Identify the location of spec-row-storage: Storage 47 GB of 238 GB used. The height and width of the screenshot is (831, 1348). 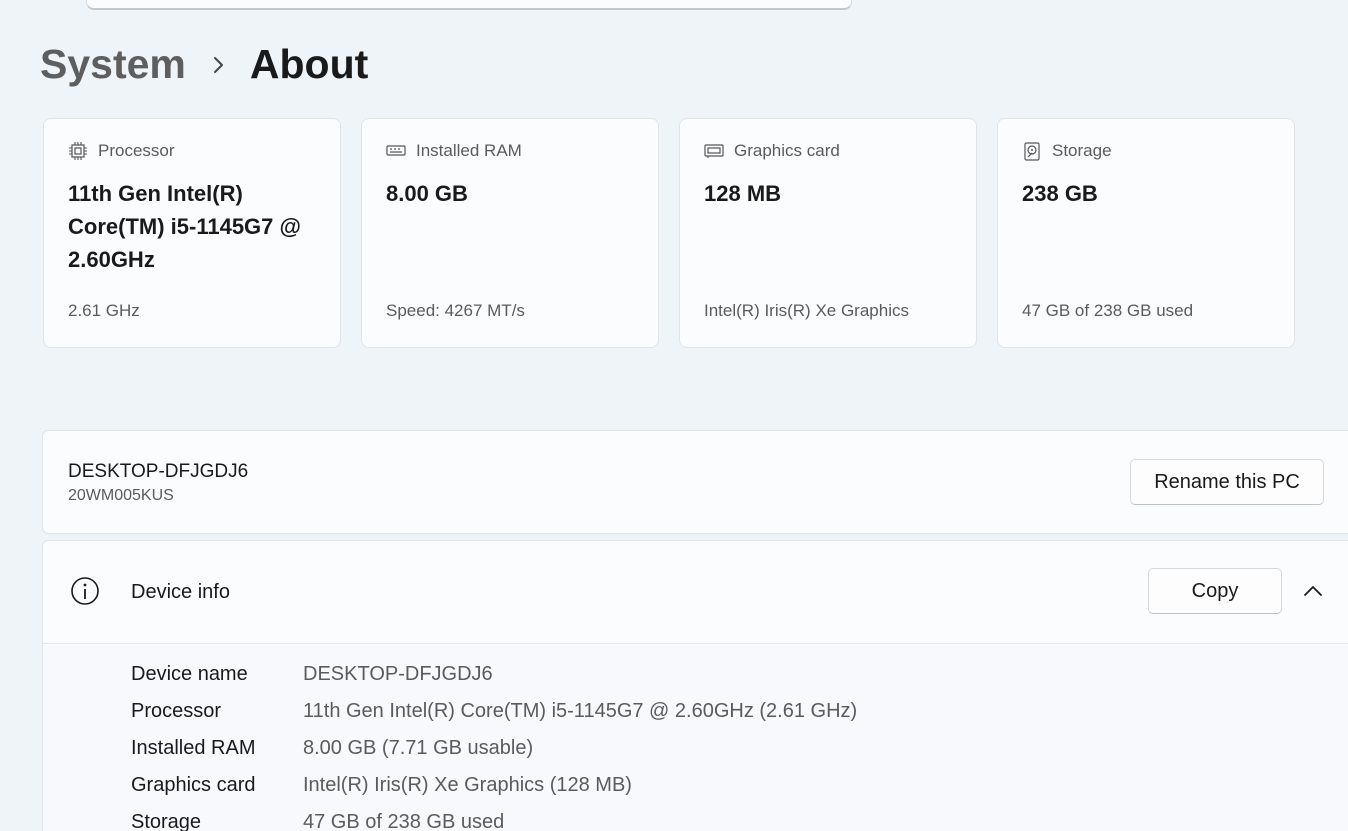
(317, 817).